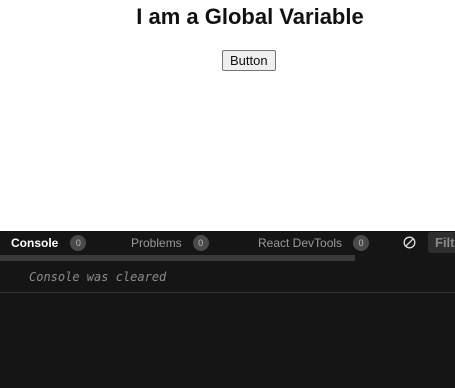  What do you see at coordinates (409, 242) in the screenshot?
I see `clear-console-icon` at bounding box center [409, 242].